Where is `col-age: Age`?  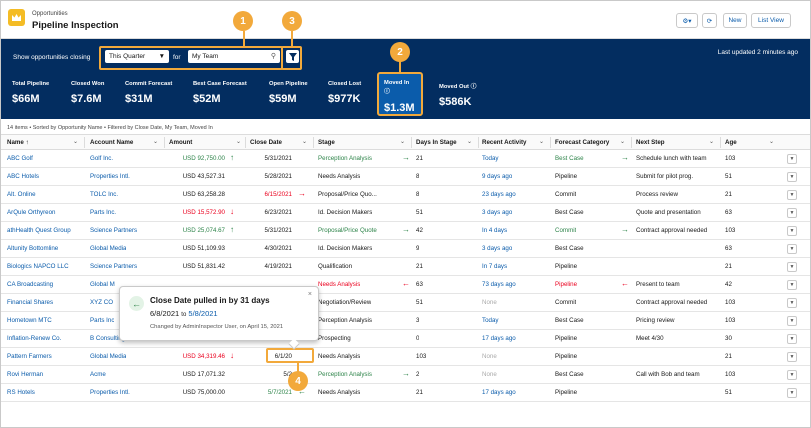 col-age: Age is located at coordinates (731, 142).